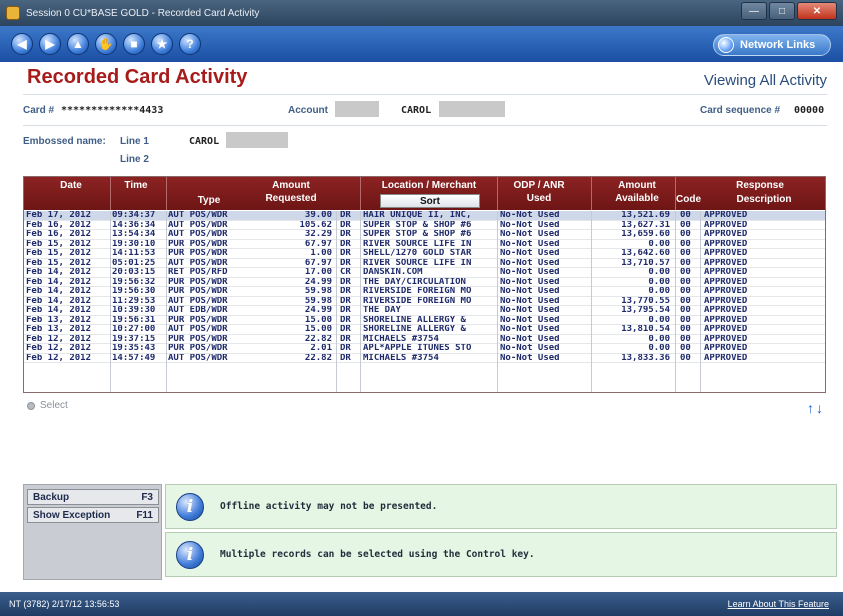 The height and width of the screenshot is (616, 843). Describe the element at coordinates (425, 94) in the screenshot. I see `divider` at that location.